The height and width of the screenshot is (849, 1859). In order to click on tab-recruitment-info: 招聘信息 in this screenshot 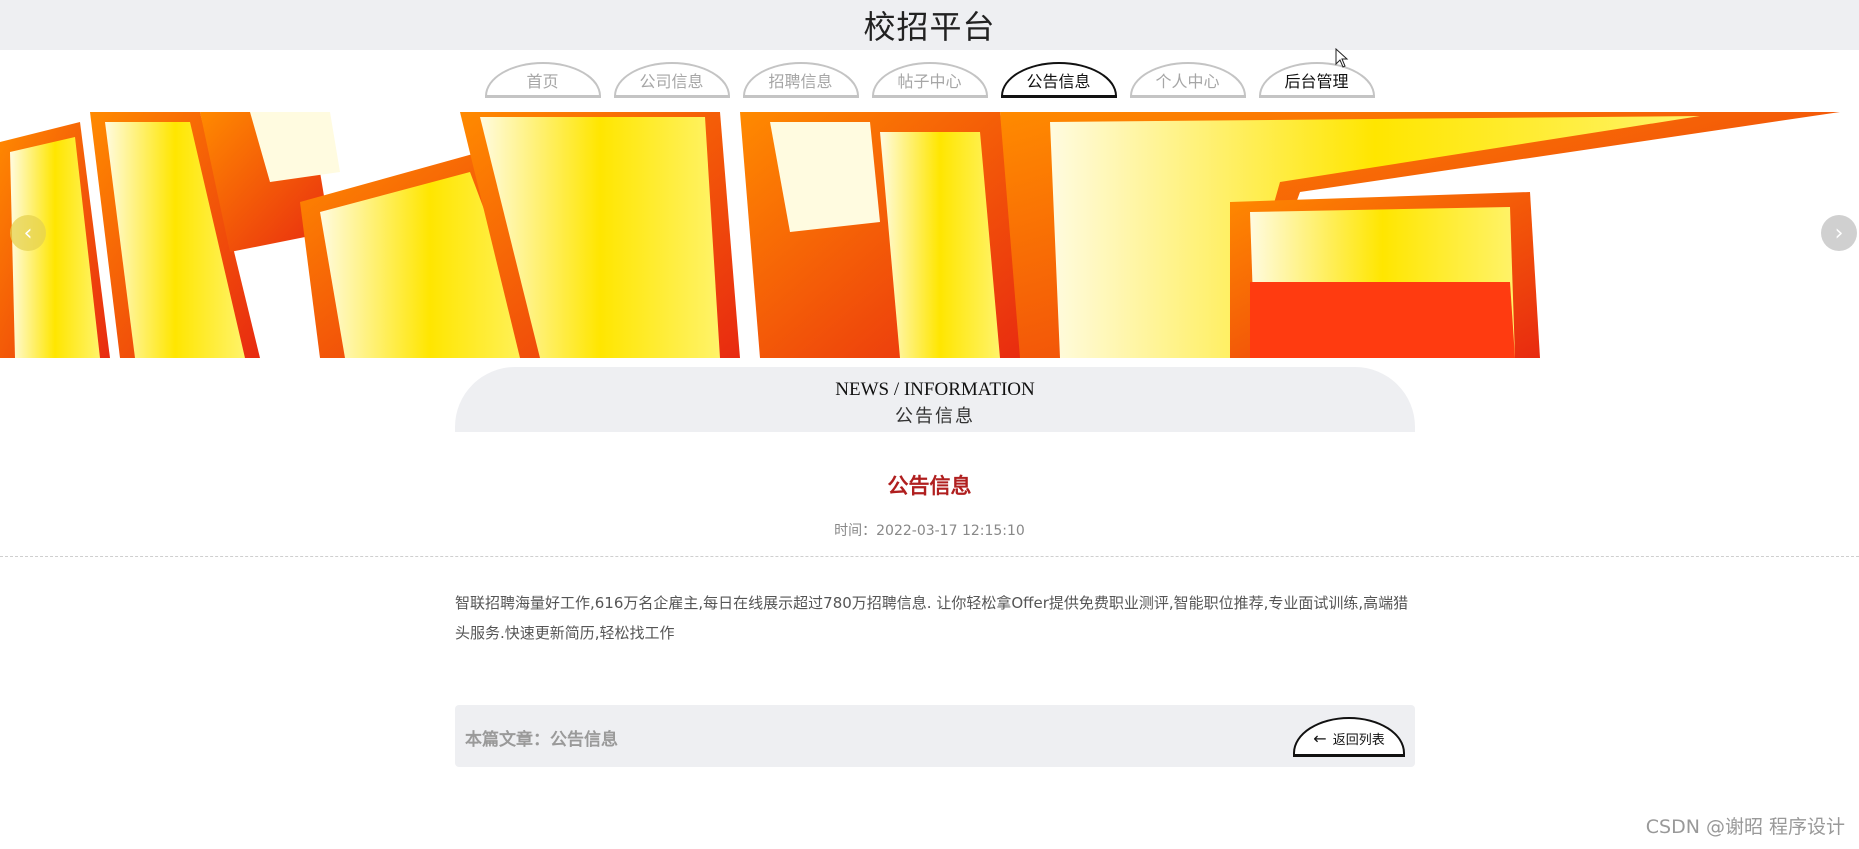, I will do `click(800, 80)`.